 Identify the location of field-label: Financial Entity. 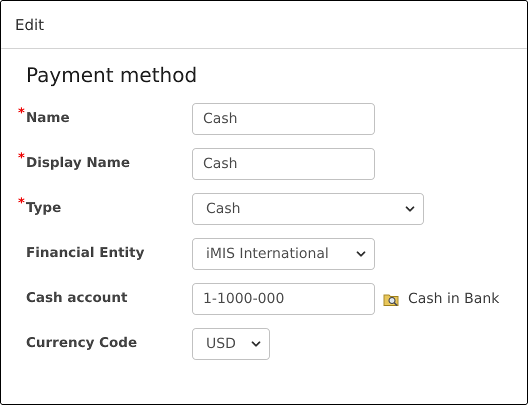
(85, 253).